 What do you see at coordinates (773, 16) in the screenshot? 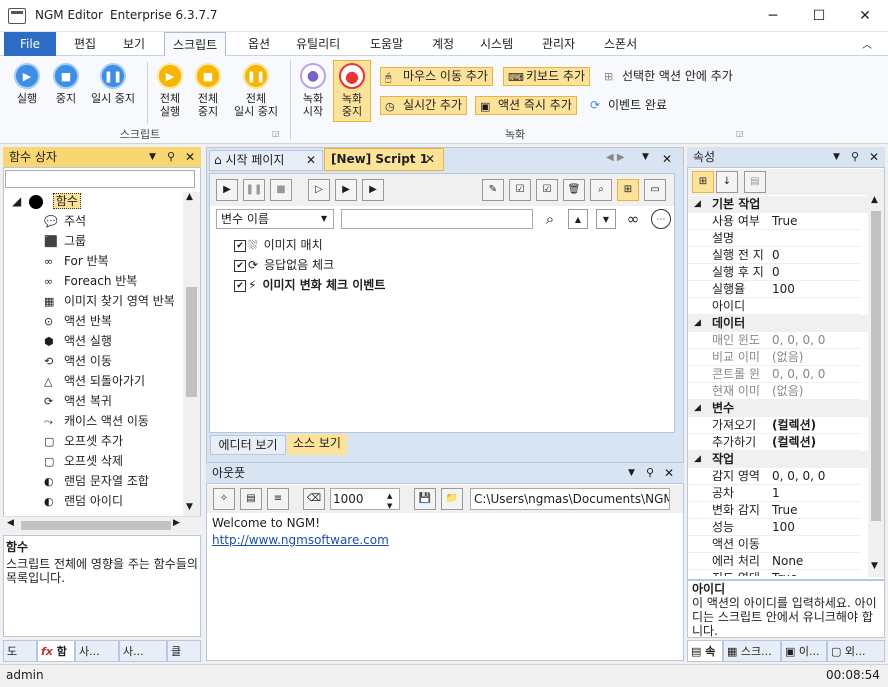
I see `minimize-button: ─` at bounding box center [773, 16].